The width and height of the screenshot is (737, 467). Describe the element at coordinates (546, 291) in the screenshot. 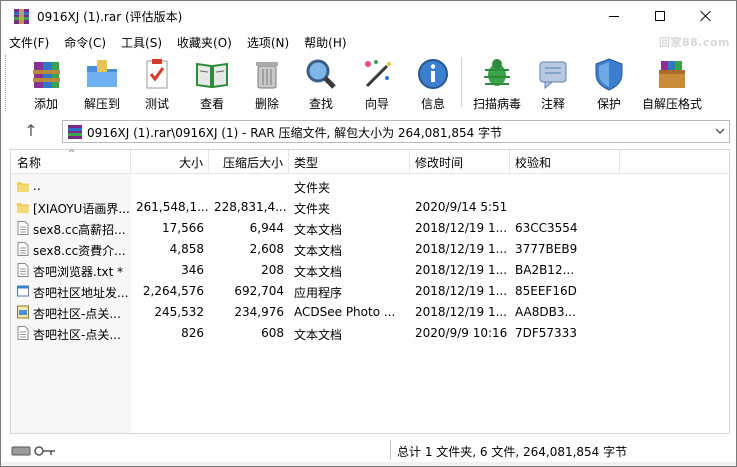

I see `file-crc: 85EEF16D` at that location.